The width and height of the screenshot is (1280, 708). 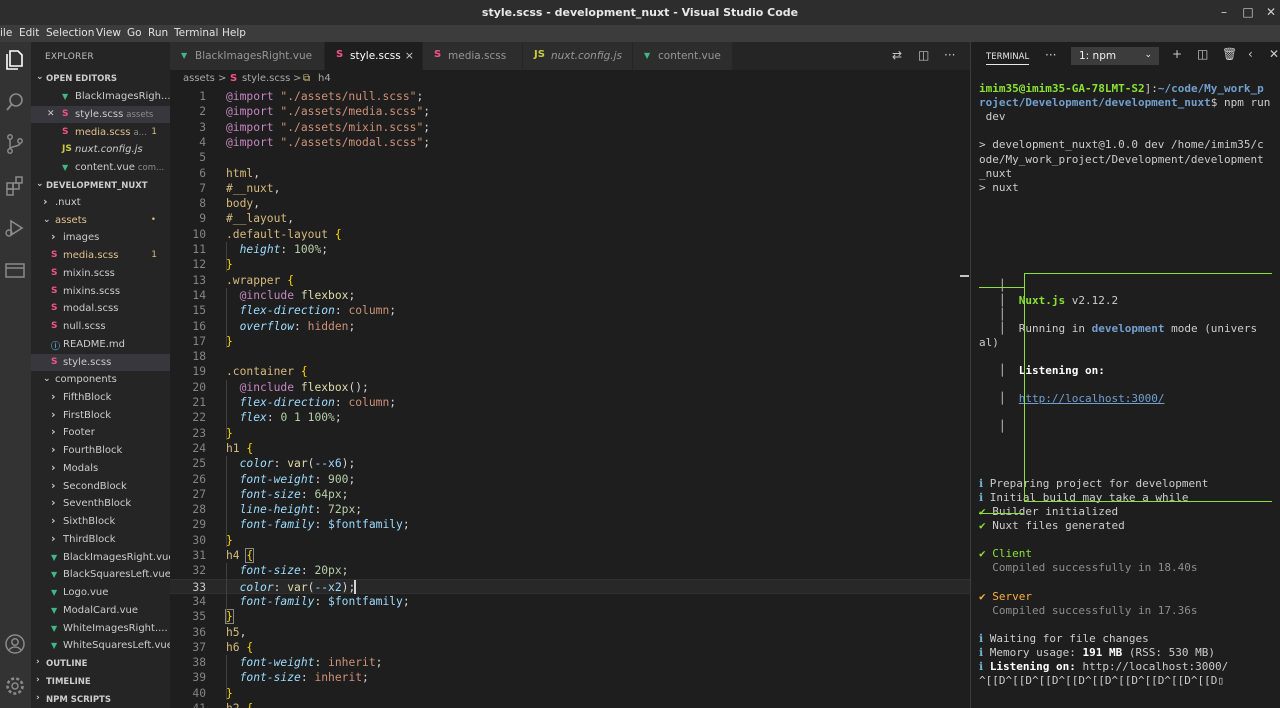 I want to click on open-editor-item: Smedia.scss a... 1, so click(x=100, y=133).